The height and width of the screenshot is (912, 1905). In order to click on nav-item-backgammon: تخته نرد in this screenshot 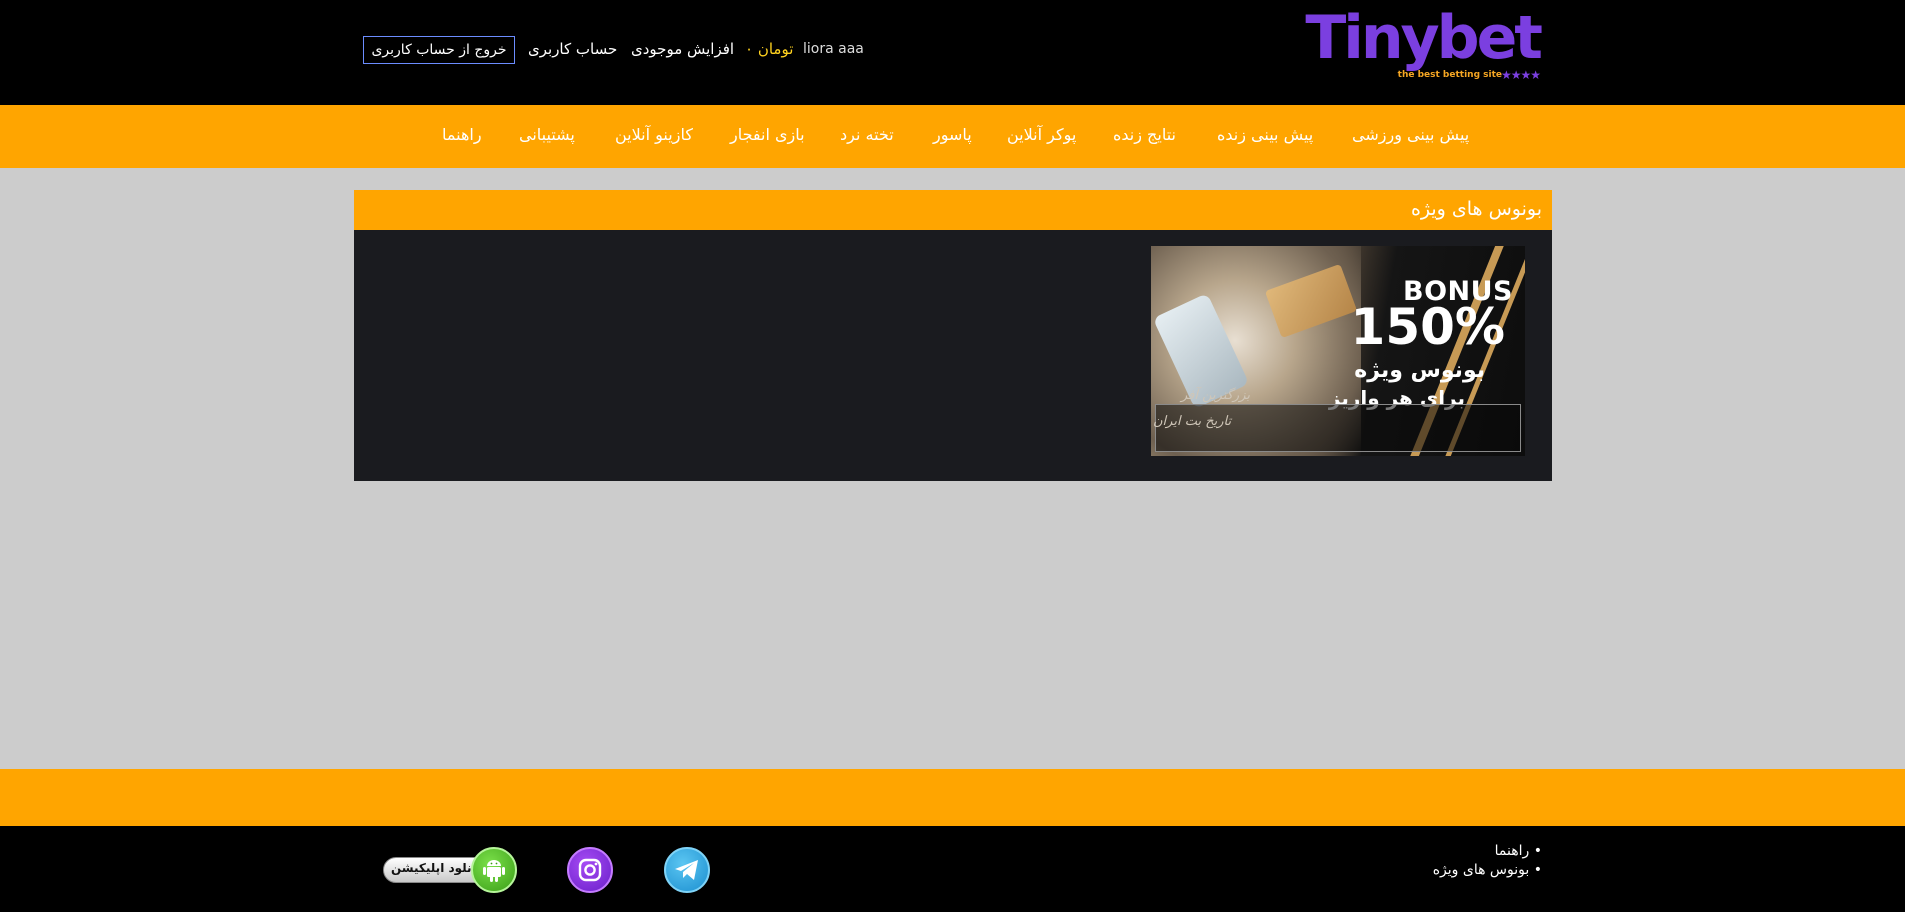, I will do `click(867, 134)`.